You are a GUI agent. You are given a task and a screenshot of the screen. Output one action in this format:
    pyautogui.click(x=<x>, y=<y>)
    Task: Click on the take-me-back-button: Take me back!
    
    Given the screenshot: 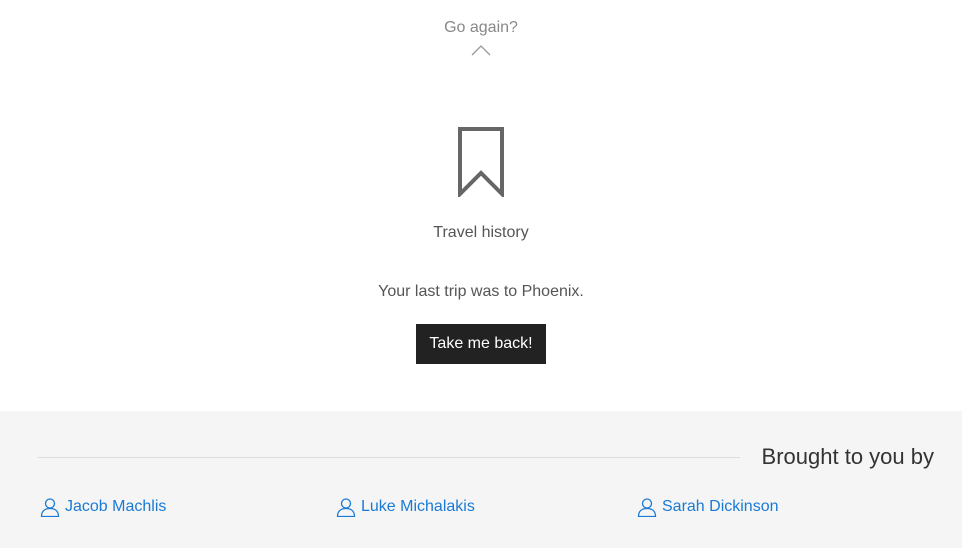 What is the action you would take?
    pyautogui.click(x=481, y=344)
    